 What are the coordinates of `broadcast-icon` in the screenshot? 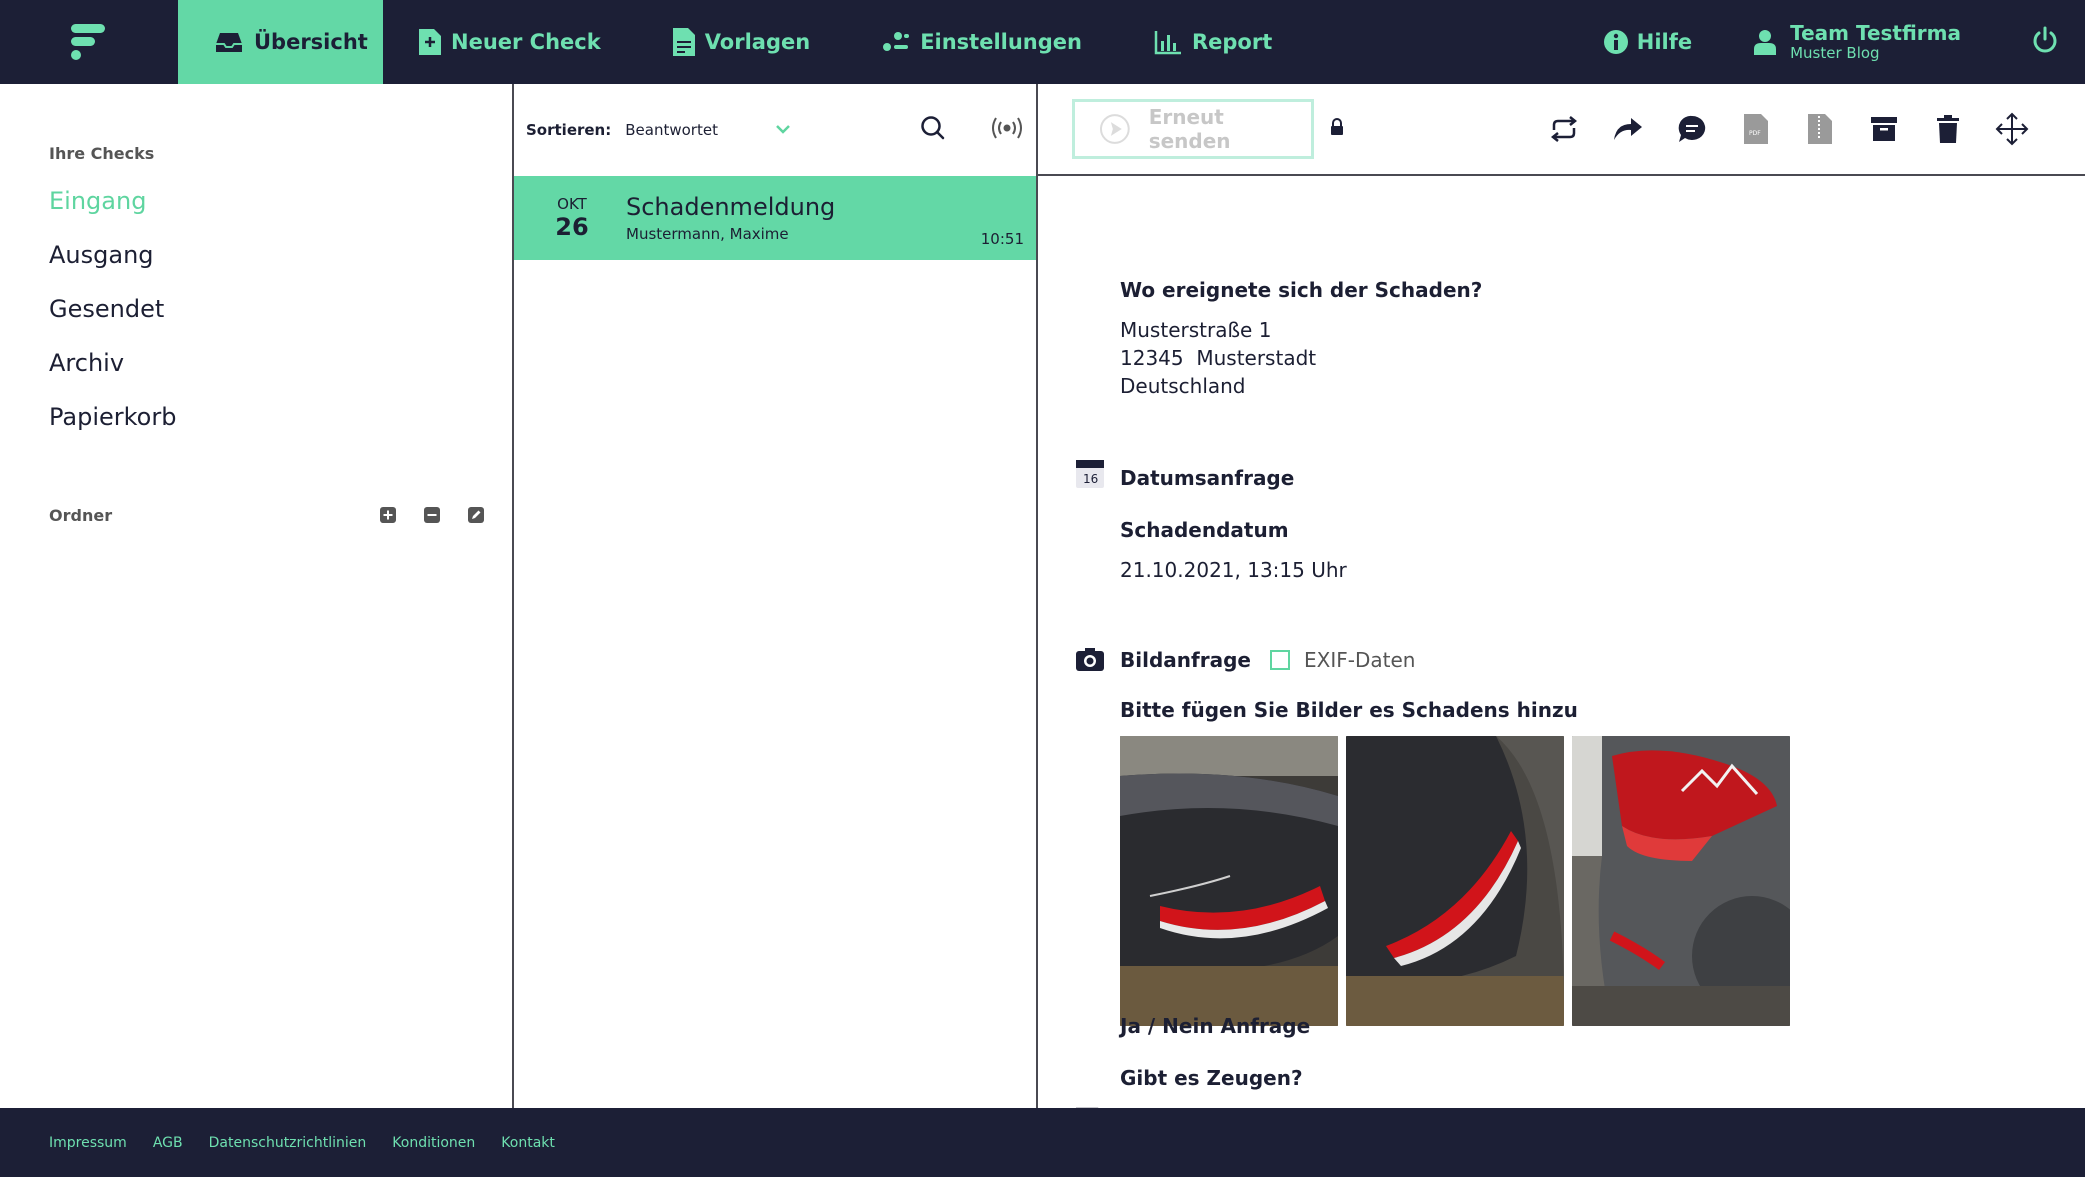 It's located at (1007, 128).